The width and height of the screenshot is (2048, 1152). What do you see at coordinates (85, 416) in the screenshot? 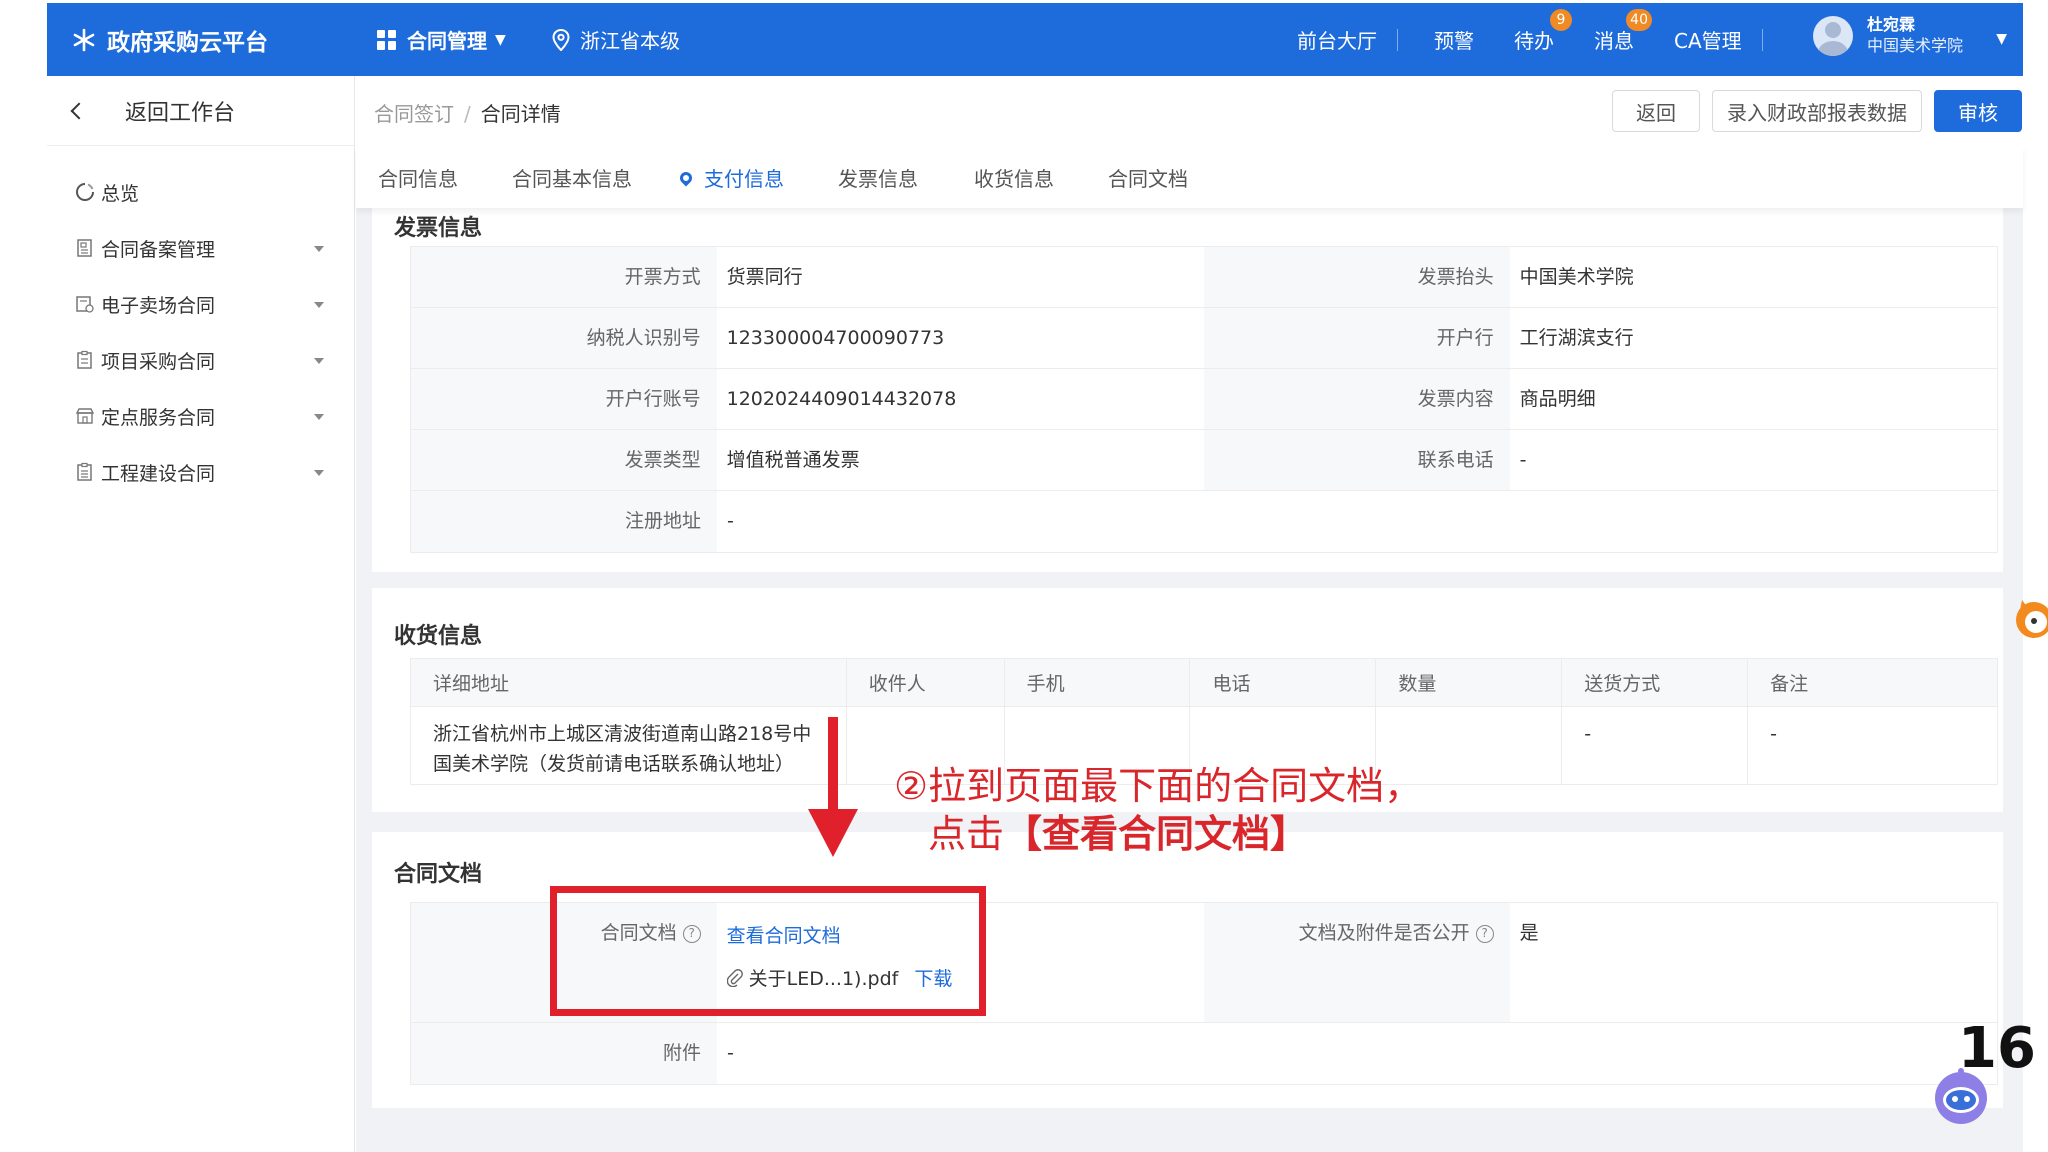
I see `shop-icon` at bounding box center [85, 416].